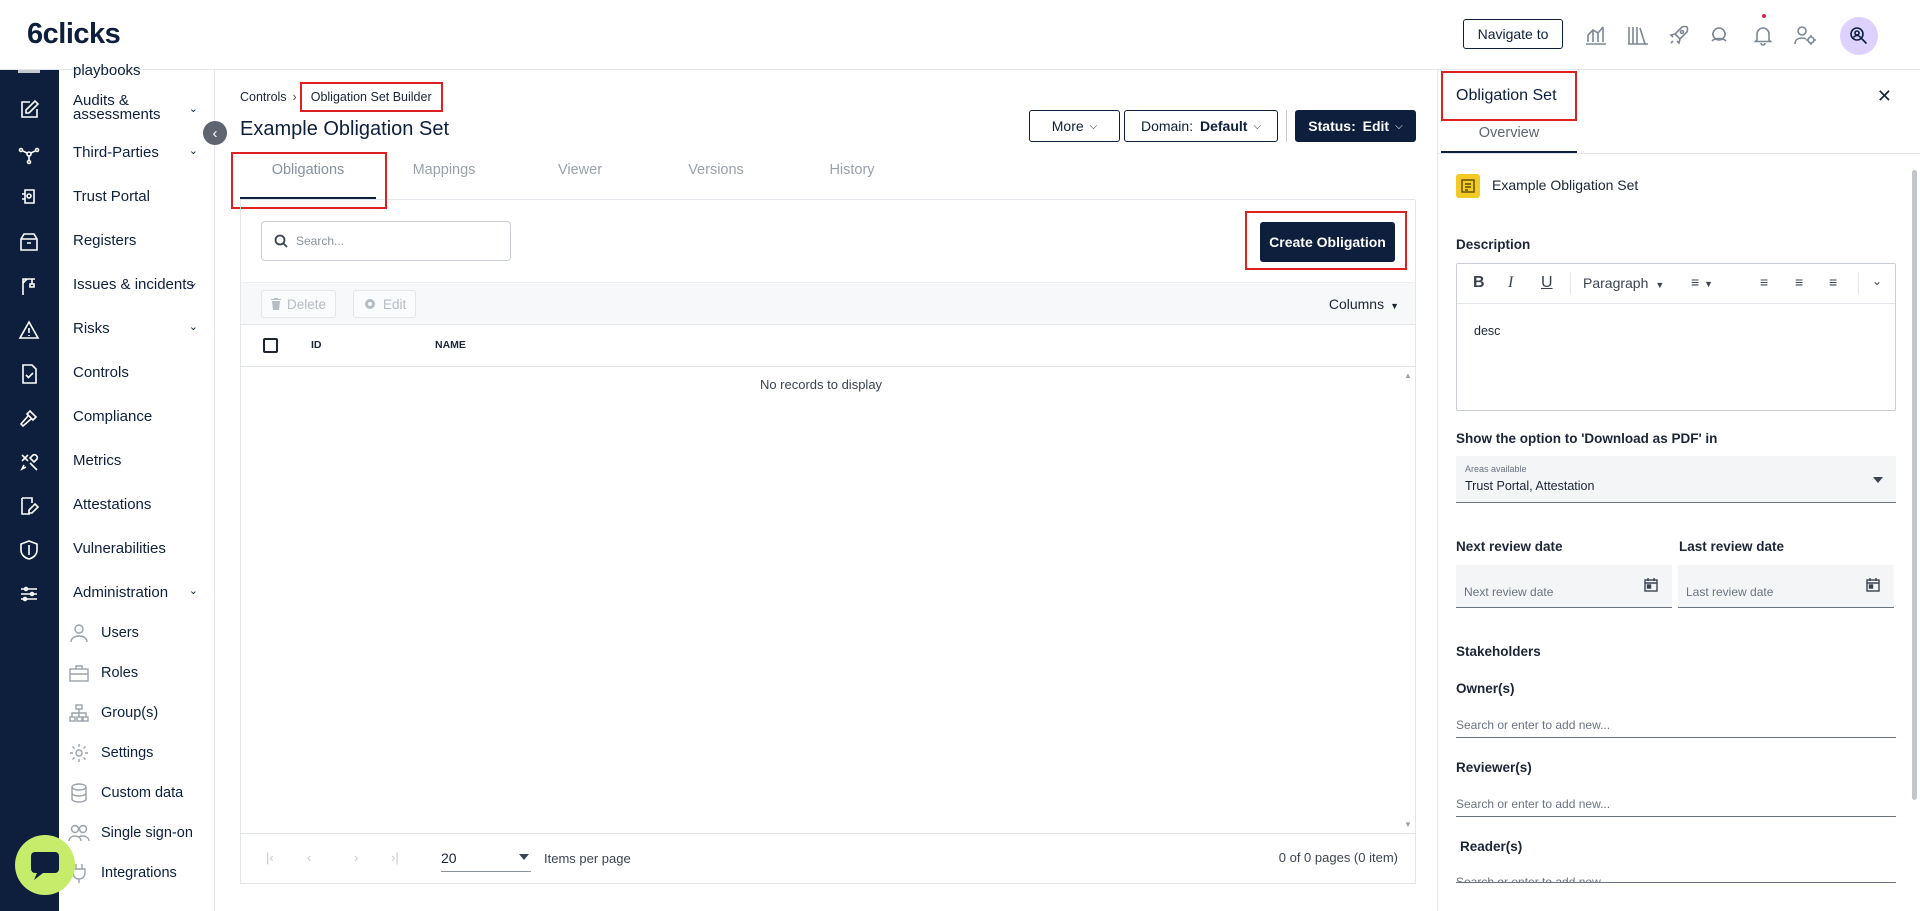  Describe the element at coordinates (852, 170) in the screenshot. I see `tab-history: History` at that location.